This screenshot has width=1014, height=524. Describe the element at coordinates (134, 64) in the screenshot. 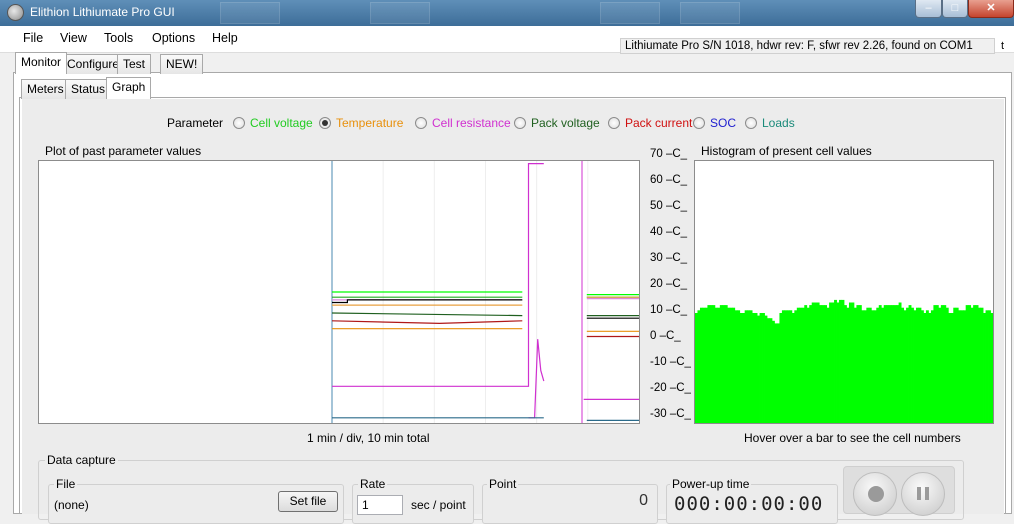

I see `tab-test: Test` at that location.